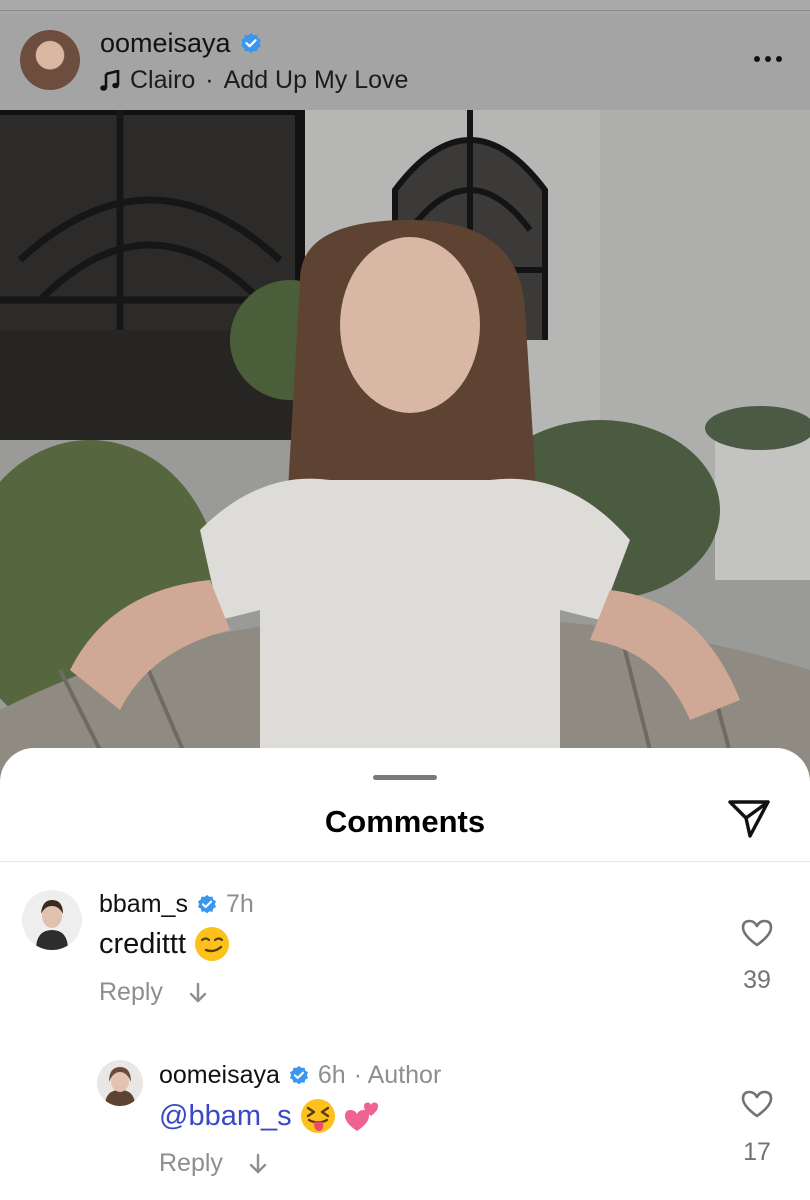 This screenshot has width=810, height=1200. Describe the element at coordinates (331, 1075) in the screenshot. I see `comment-time: 6h` at that location.